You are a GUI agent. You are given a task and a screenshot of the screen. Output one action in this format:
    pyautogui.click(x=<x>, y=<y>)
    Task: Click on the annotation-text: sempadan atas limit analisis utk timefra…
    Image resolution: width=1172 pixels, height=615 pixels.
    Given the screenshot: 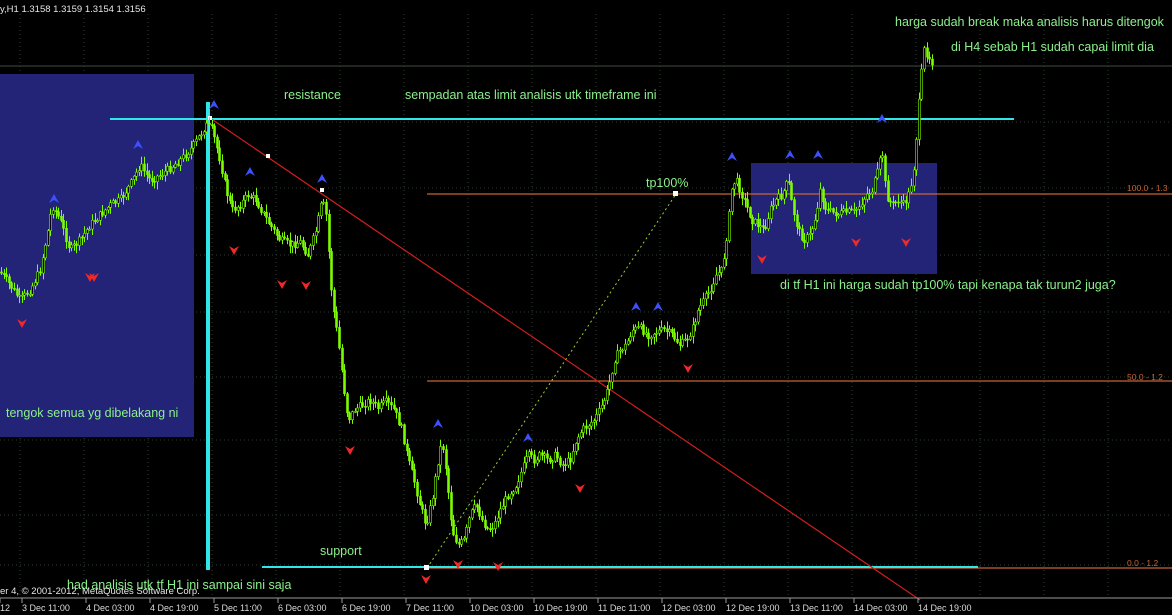 What is the action you would take?
    pyautogui.click(x=531, y=95)
    